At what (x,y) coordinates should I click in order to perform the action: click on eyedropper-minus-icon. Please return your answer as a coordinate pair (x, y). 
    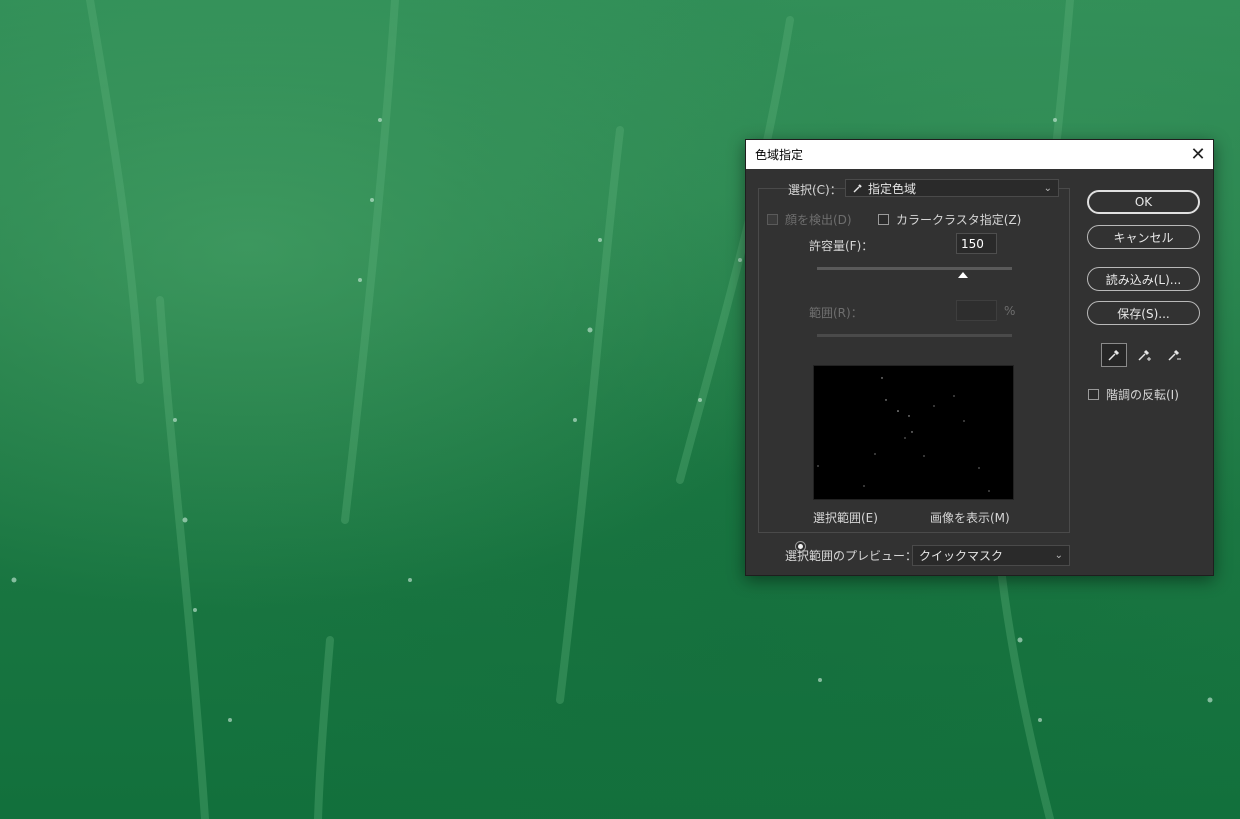
    Looking at the image, I should click on (1174, 355).